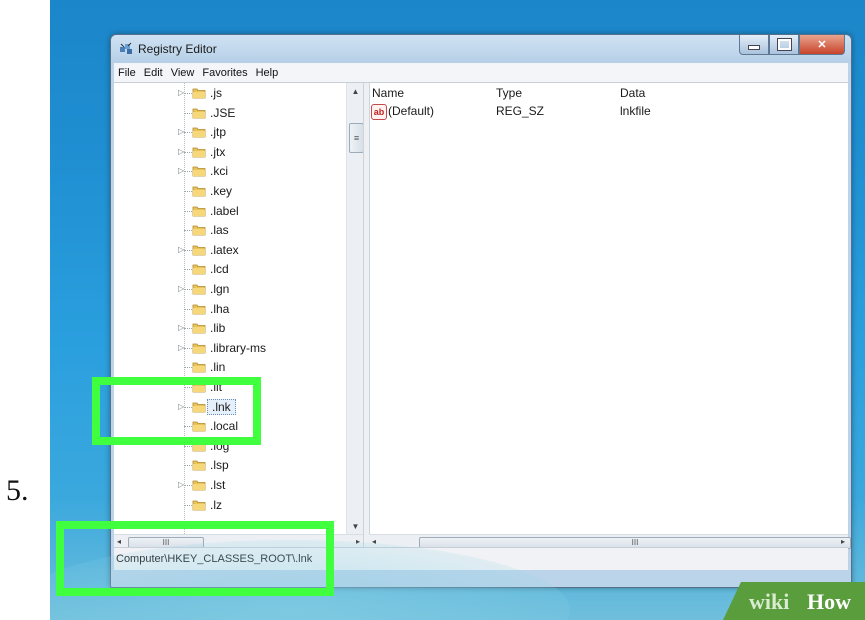 The width and height of the screenshot is (865, 620). What do you see at coordinates (224, 152) in the screenshot?
I see `tree-item: ▷ .jtx` at bounding box center [224, 152].